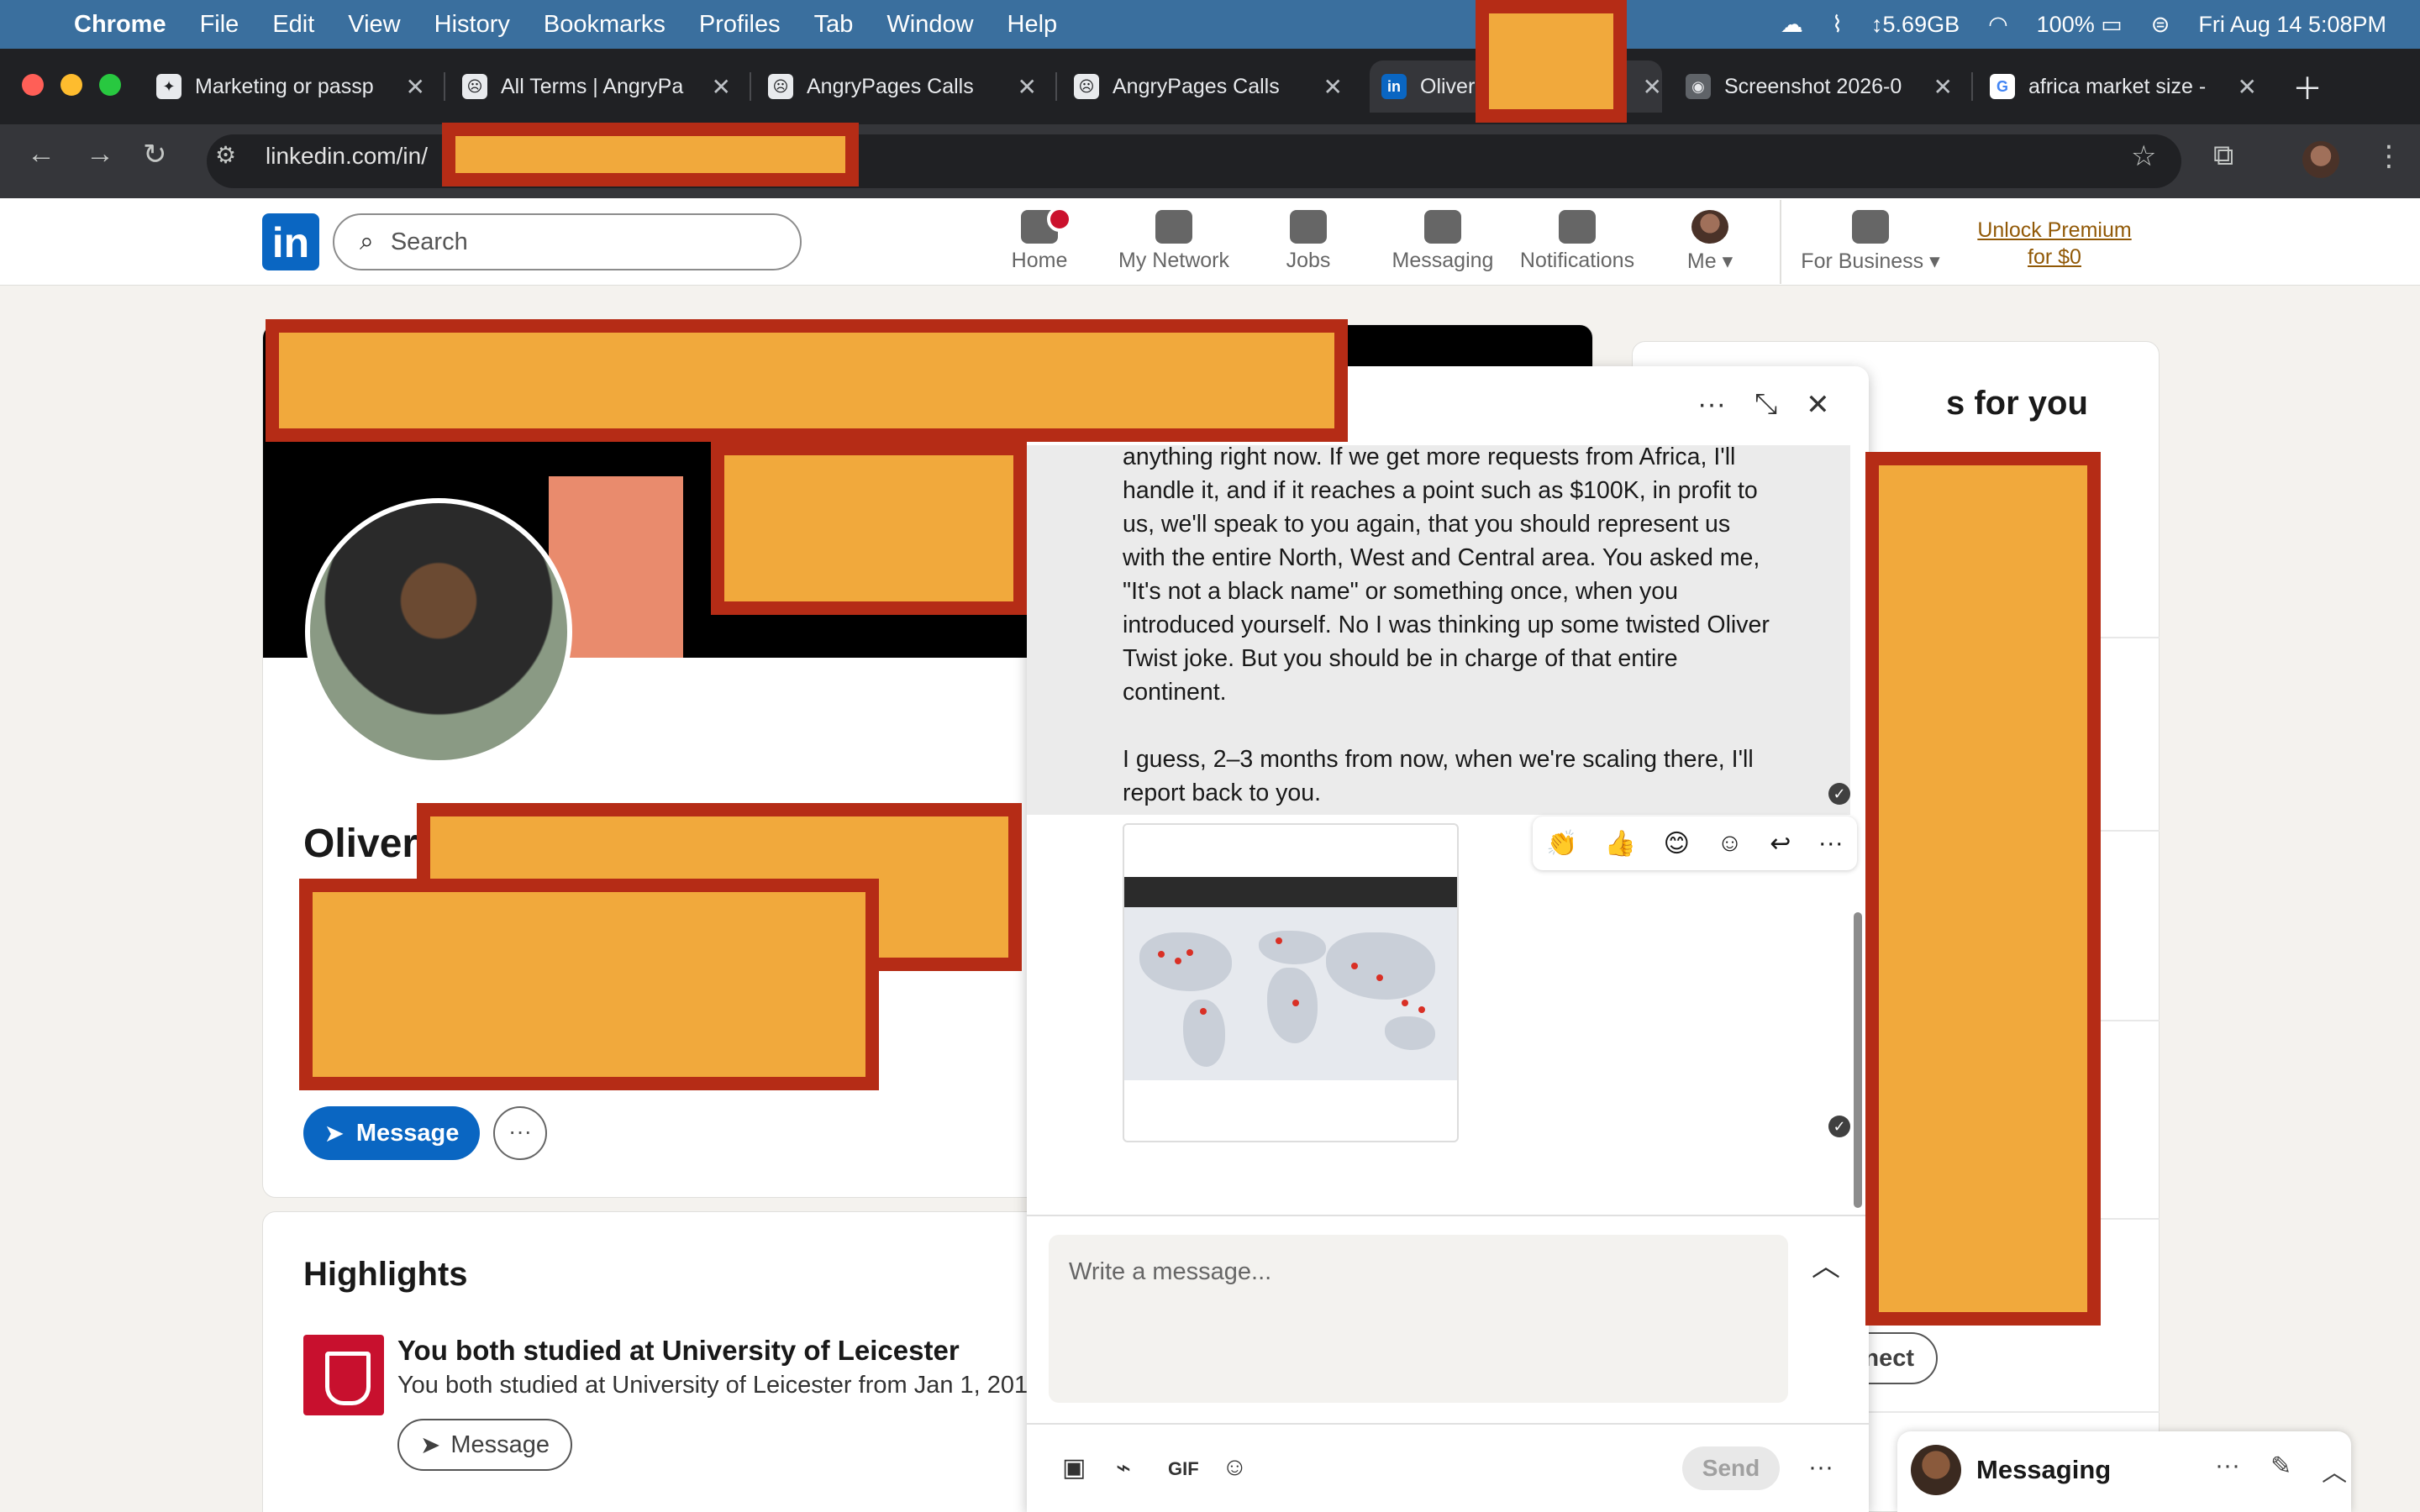 Image resolution: width=2420 pixels, height=1512 pixels. What do you see at coordinates (1858, 1060) in the screenshot?
I see `chat-scrollbar-thumb` at bounding box center [1858, 1060].